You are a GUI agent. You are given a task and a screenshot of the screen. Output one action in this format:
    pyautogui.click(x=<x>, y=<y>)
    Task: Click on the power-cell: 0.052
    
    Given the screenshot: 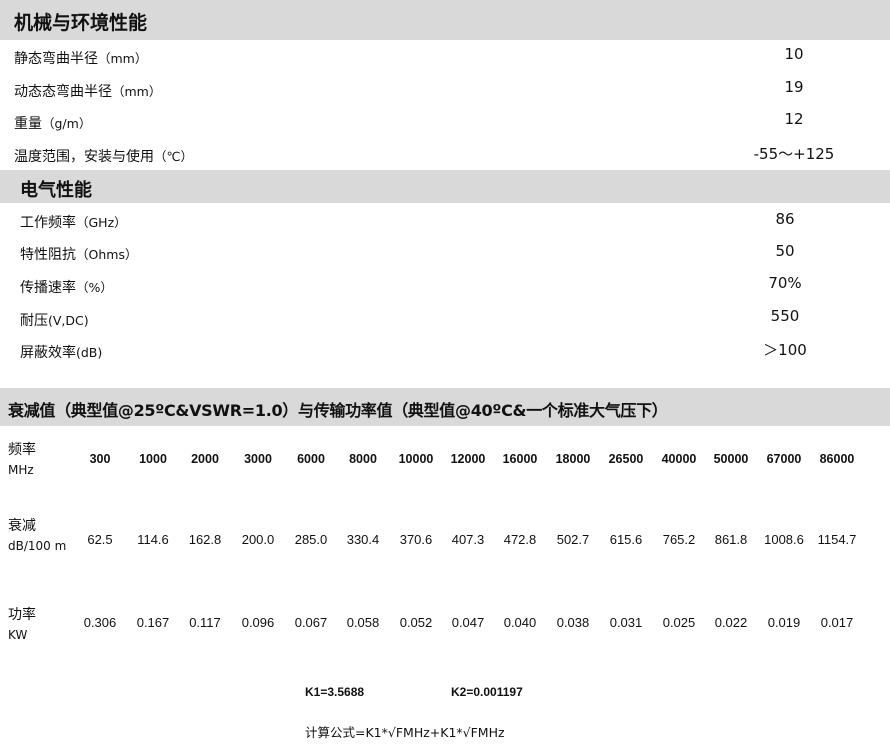 What is the action you would take?
    pyautogui.click(x=416, y=622)
    